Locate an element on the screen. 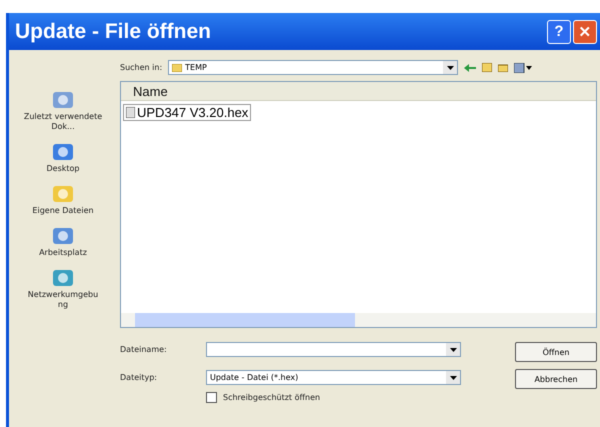 This screenshot has height=427, width=600. file-type-dropdown: Update - Datei (*.hex) is located at coordinates (333, 377).